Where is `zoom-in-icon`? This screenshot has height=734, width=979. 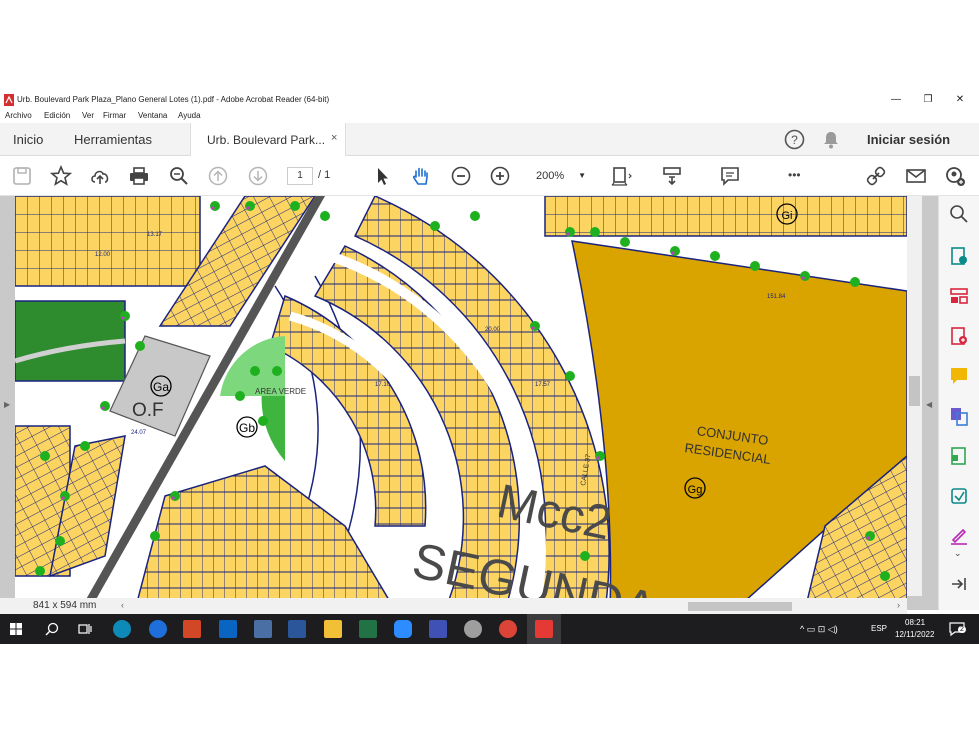
zoom-in-icon is located at coordinates (500, 176).